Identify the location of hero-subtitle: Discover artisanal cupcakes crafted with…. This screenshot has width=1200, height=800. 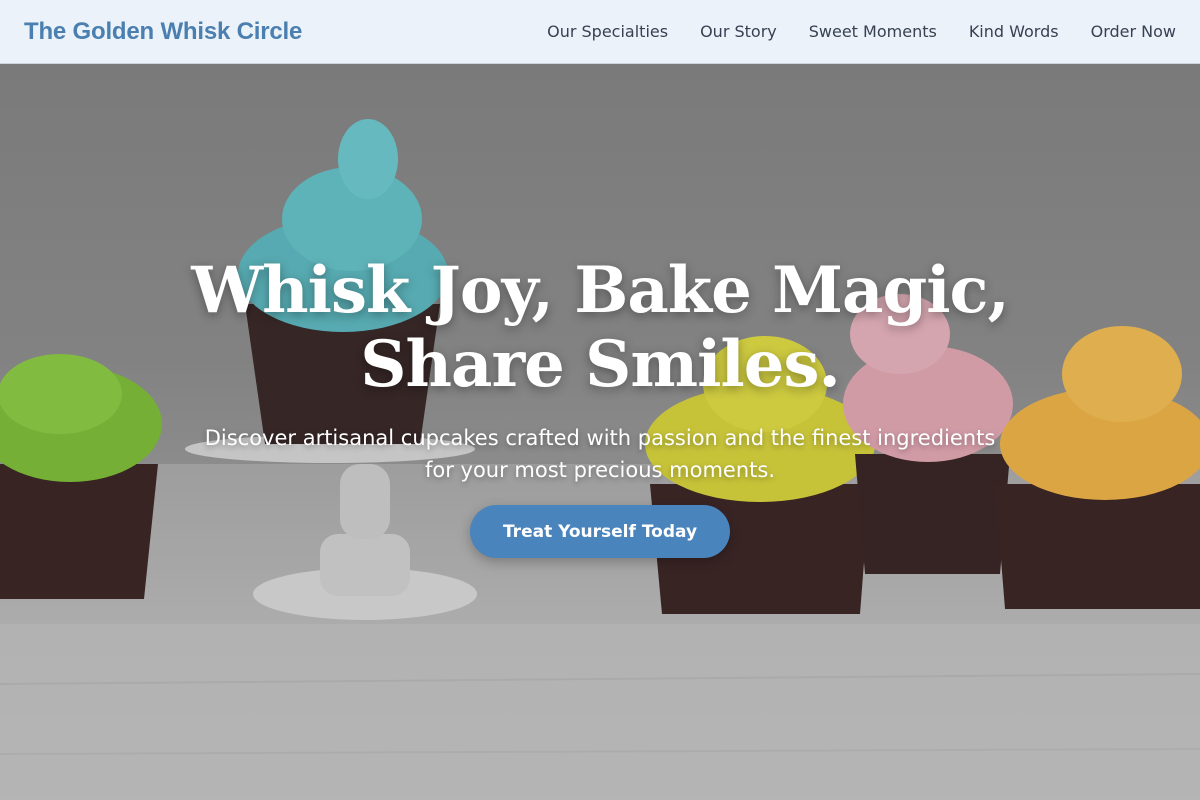
(600, 454).